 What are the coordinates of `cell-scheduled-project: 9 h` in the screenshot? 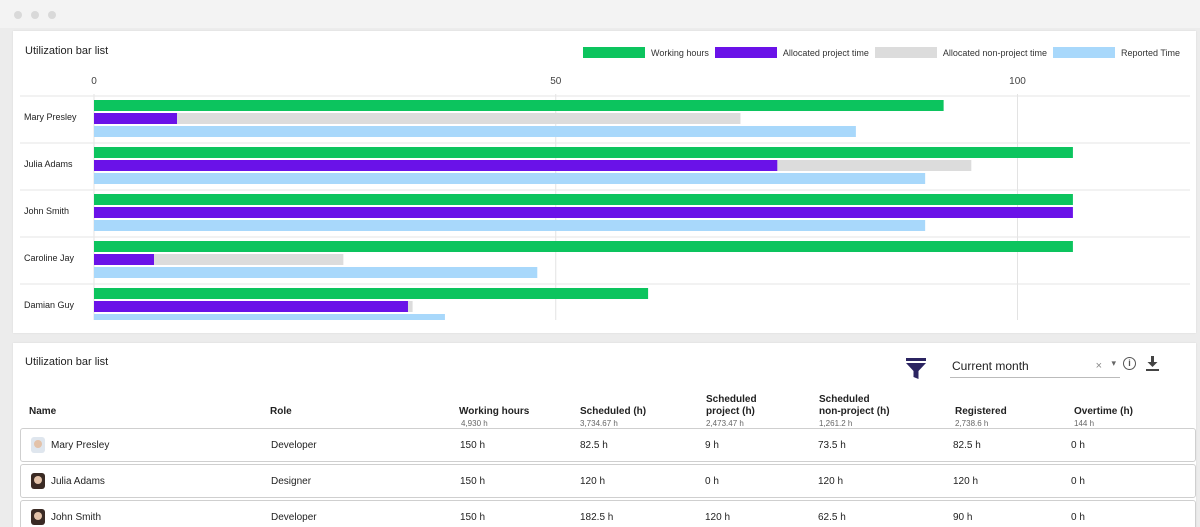 It's located at (712, 445).